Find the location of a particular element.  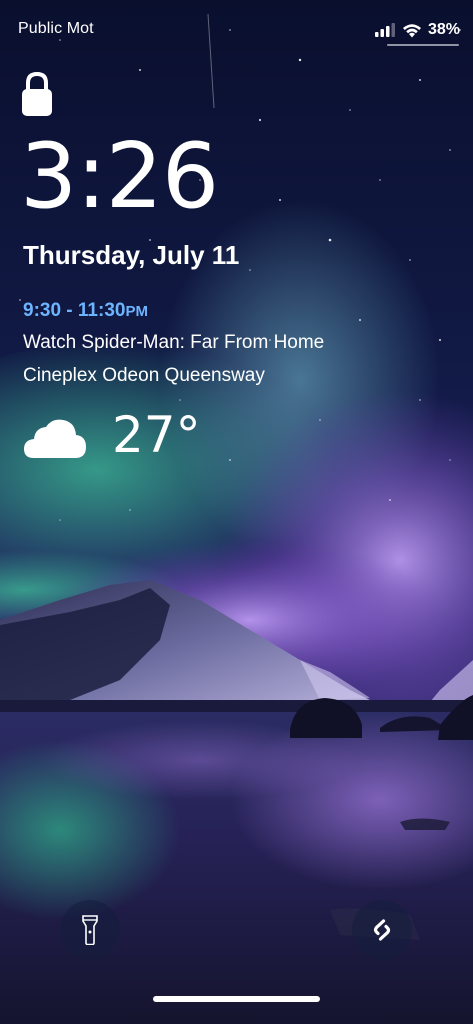

flashlight-button is located at coordinates (90, 930).